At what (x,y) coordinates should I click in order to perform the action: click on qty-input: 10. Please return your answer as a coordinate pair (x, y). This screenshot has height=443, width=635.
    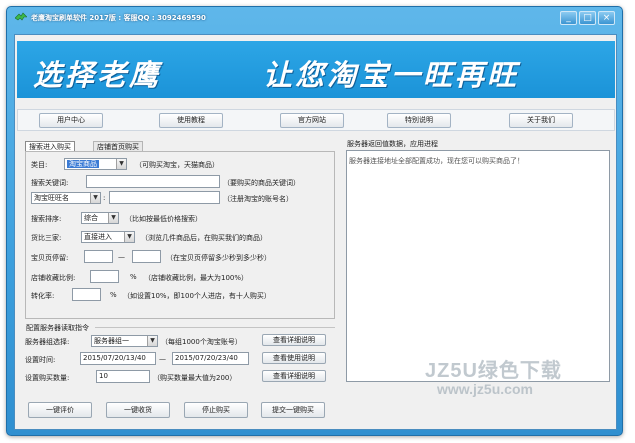
    Looking at the image, I should click on (123, 376).